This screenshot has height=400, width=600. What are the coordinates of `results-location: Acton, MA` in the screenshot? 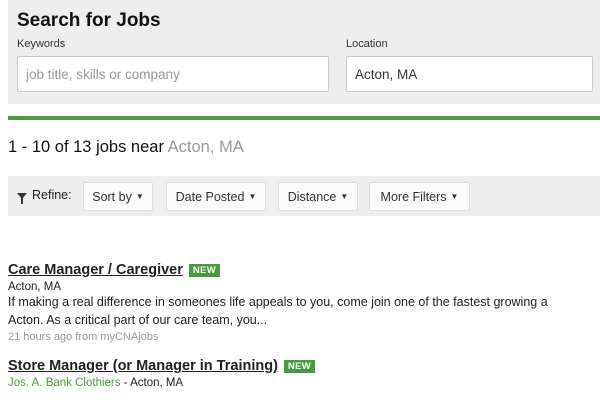 It's located at (205, 147).